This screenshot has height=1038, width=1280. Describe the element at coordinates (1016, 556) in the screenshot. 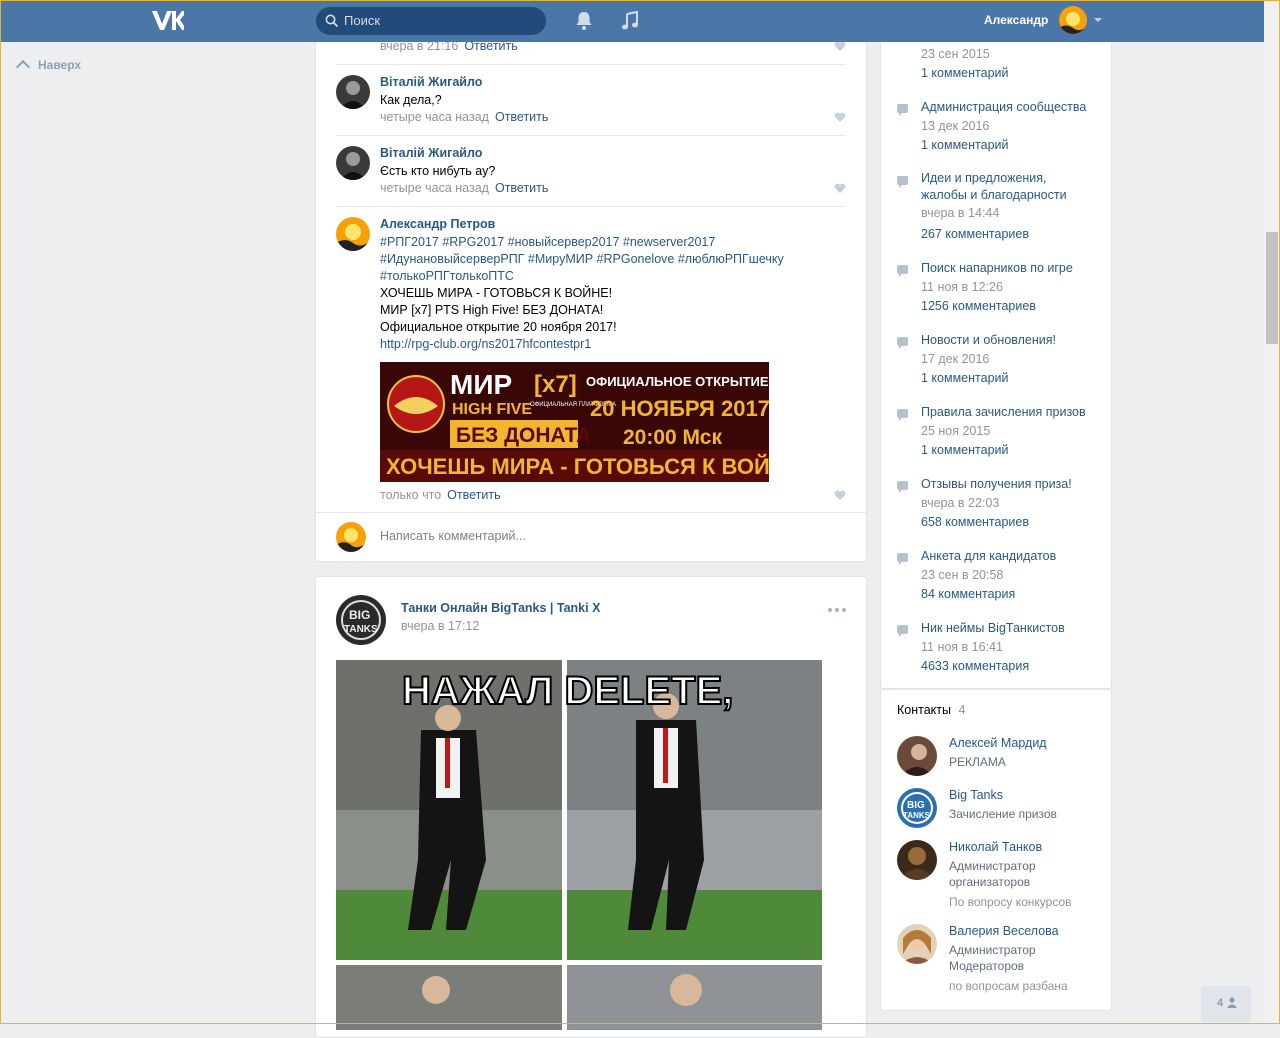

I see `discussion-title: Анкета для кандидатов` at that location.